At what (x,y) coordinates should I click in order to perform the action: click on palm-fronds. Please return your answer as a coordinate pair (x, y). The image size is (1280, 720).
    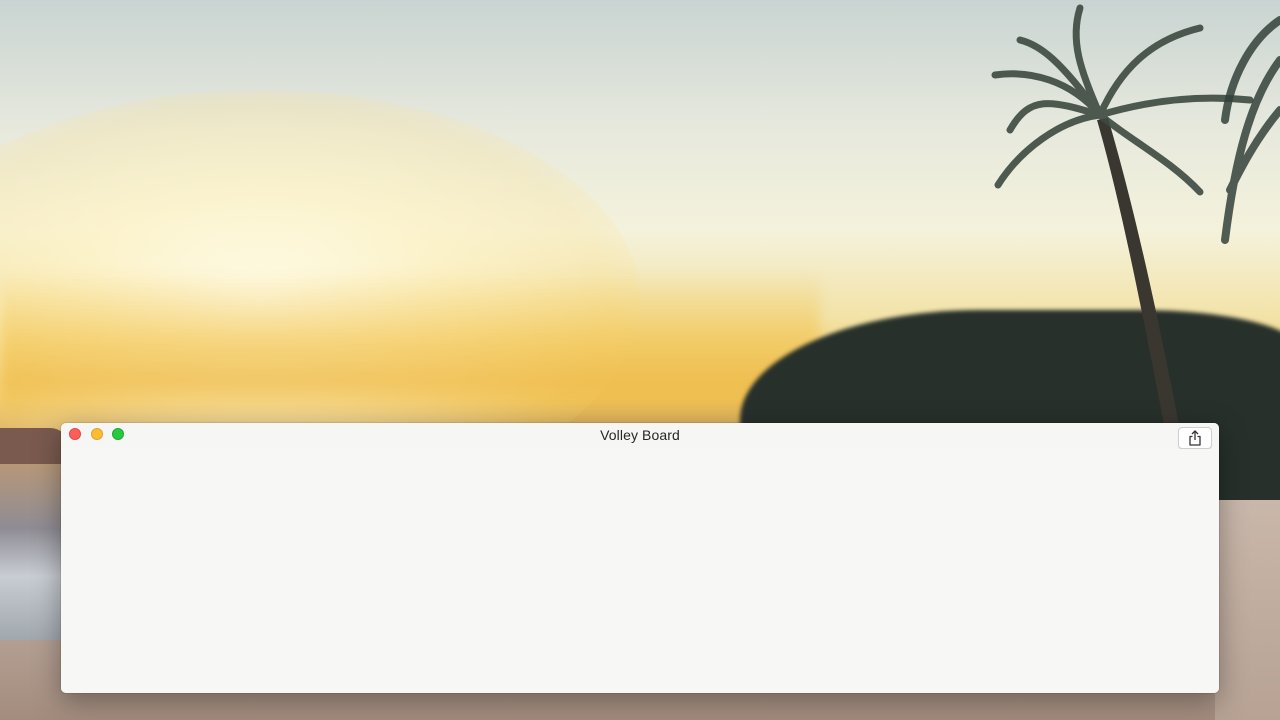
    Looking at the image, I should click on (1122, 100).